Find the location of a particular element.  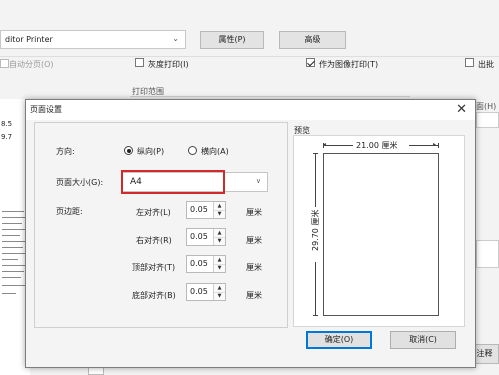

right-margin-label: 右对齐(R) is located at coordinates (154, 240).